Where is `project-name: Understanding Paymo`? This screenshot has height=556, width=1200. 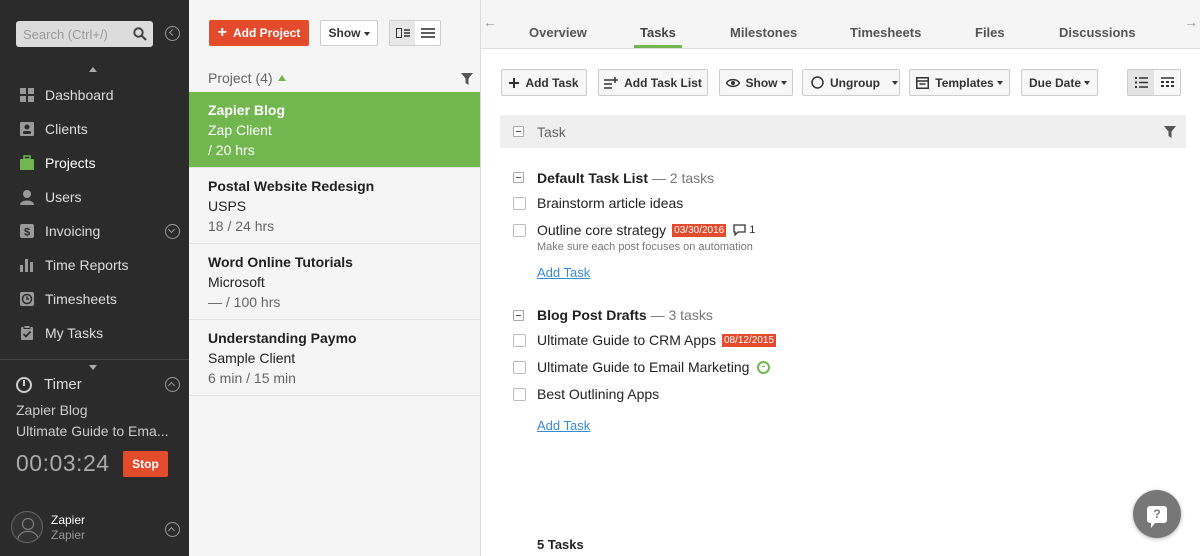 project-name: Understanding Paymo is located at coordinates (282, 338).